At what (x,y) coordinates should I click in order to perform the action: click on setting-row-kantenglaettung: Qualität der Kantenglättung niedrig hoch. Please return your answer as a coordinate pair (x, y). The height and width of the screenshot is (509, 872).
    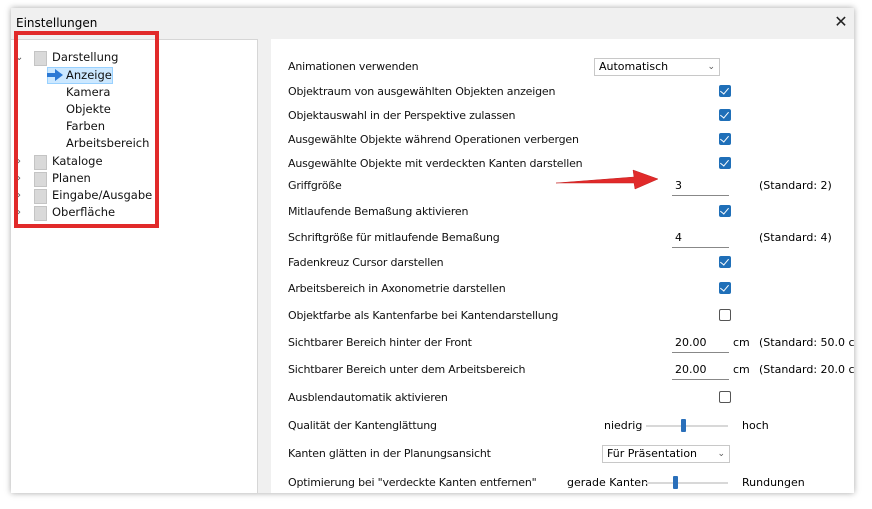
    Looking at the image, I should click on (562, 426).